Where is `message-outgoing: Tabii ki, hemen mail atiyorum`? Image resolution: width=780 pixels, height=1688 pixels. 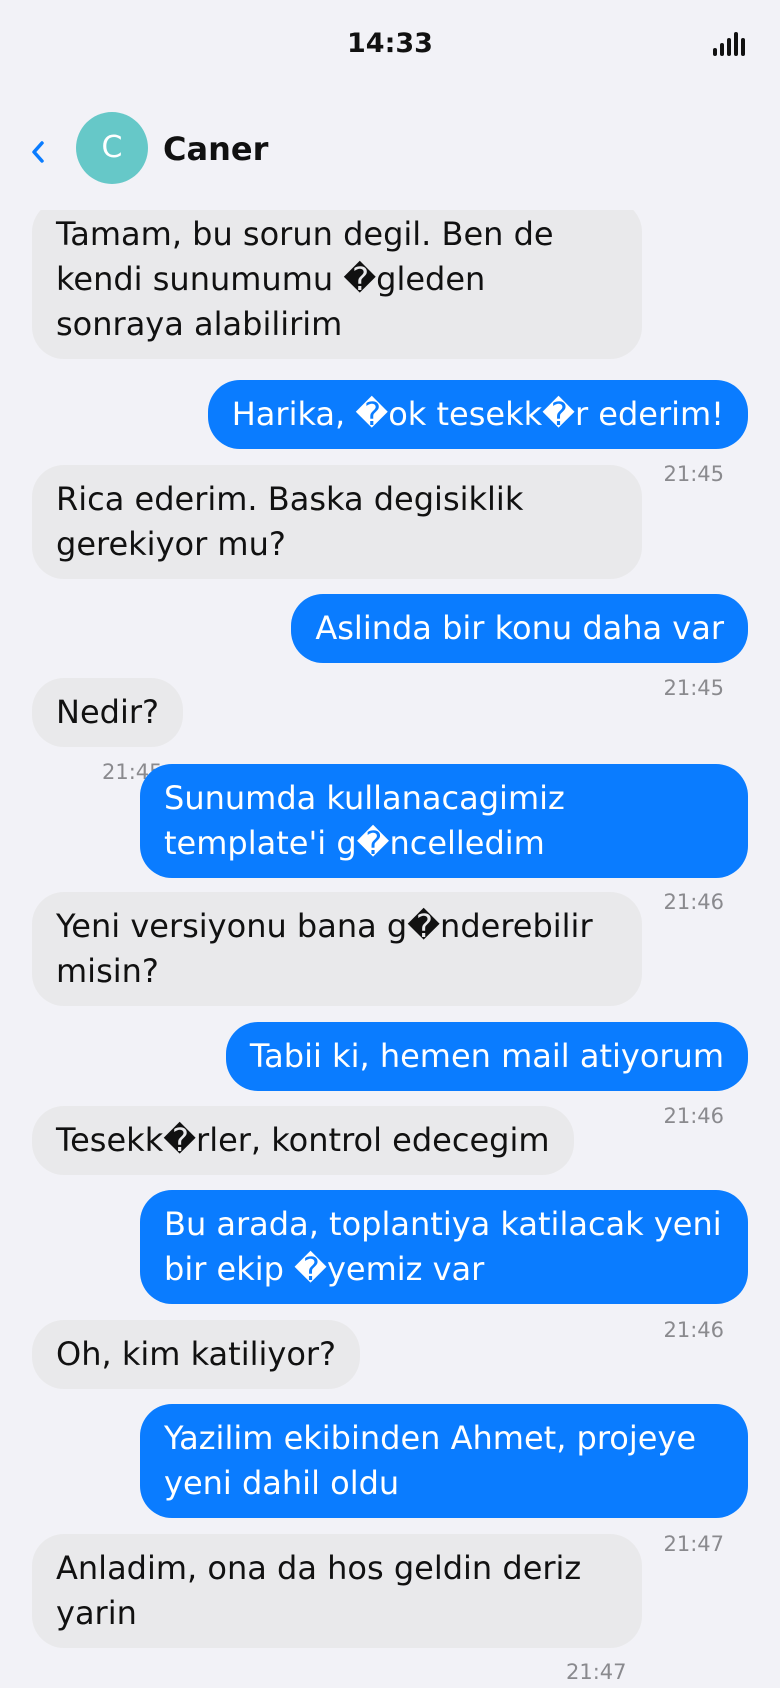 message-outgoing: Tabii ki, hemen mail atiyorum is located at coordinates (486, 1056).